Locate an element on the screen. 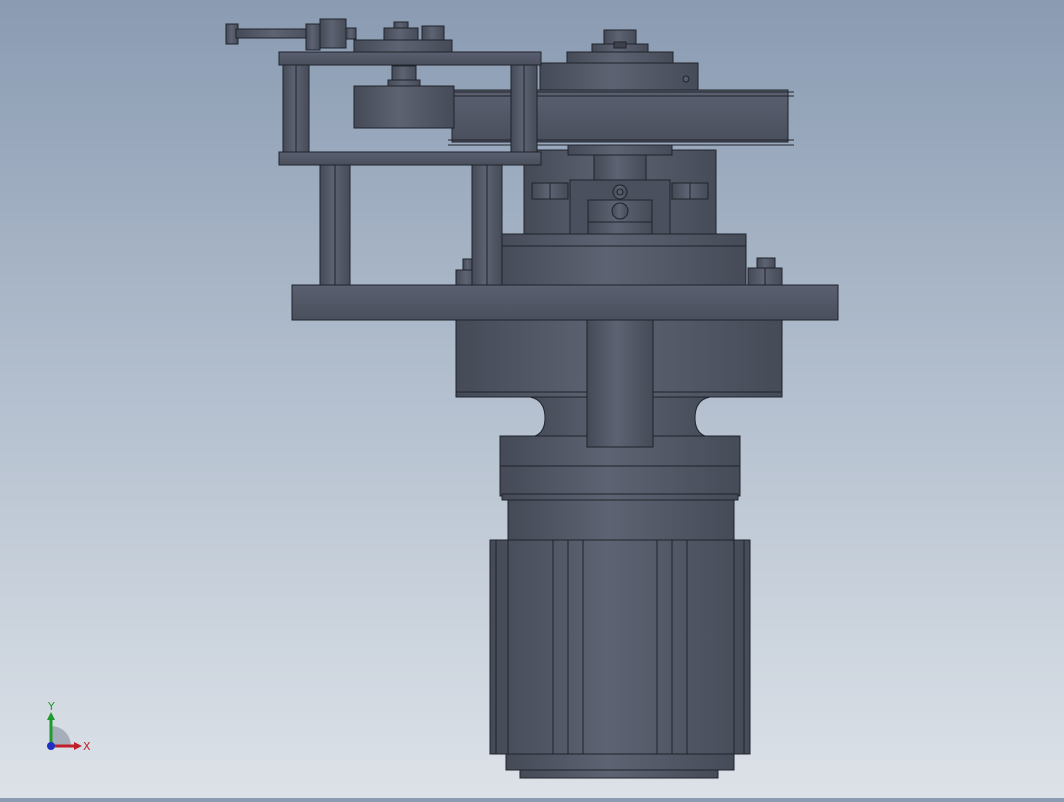 Image resolution: width=1064 pixels, height=802 pixels. base-plate is located at coordinates (565, 302).